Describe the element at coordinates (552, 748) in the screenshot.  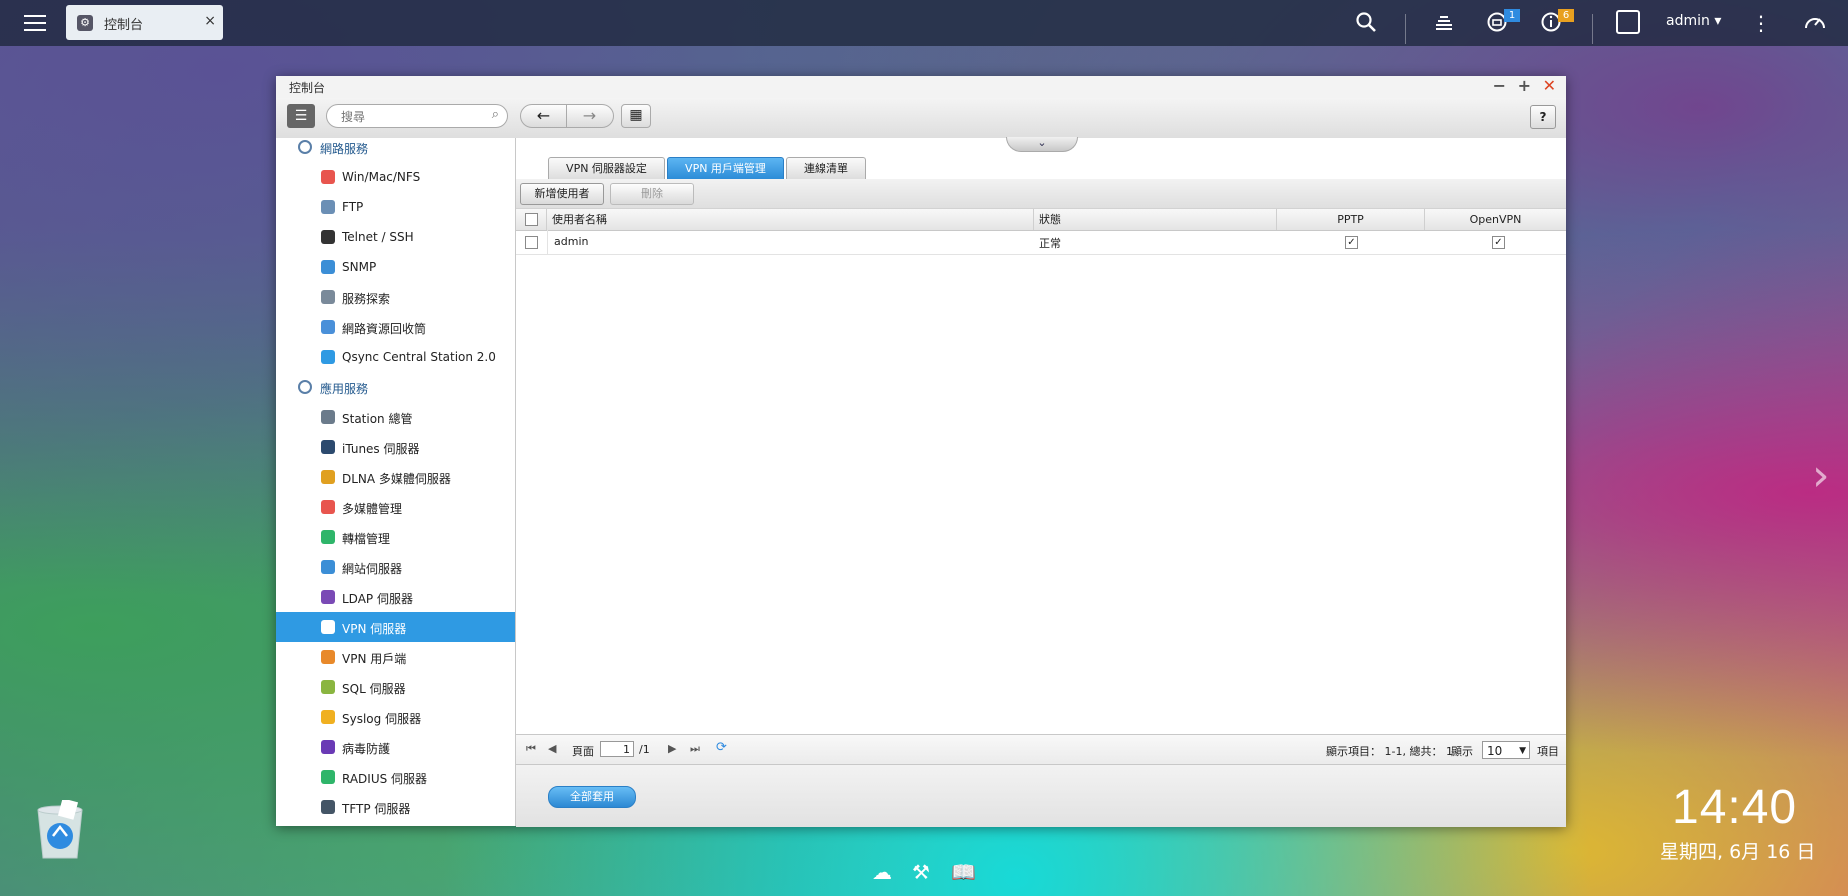
I see `prev-page-icon: ◀` at that location.